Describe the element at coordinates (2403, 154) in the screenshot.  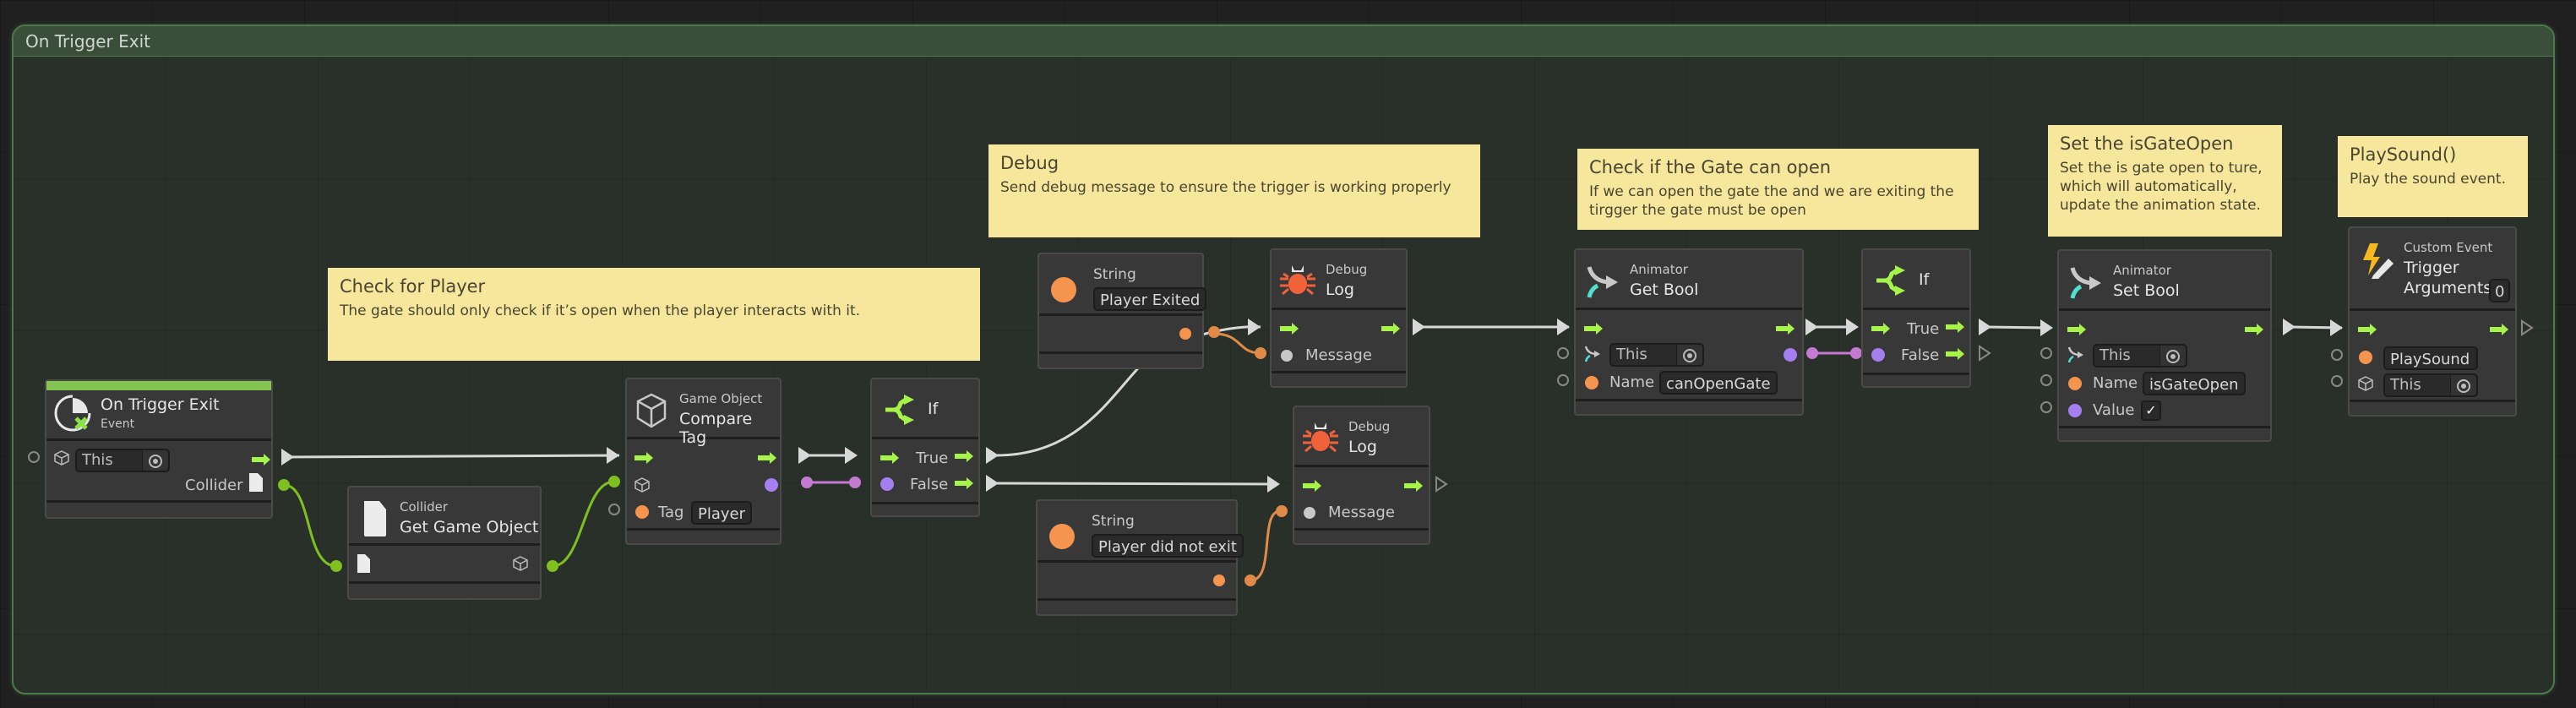
I see `comment-title: PlaySound()` at that location.